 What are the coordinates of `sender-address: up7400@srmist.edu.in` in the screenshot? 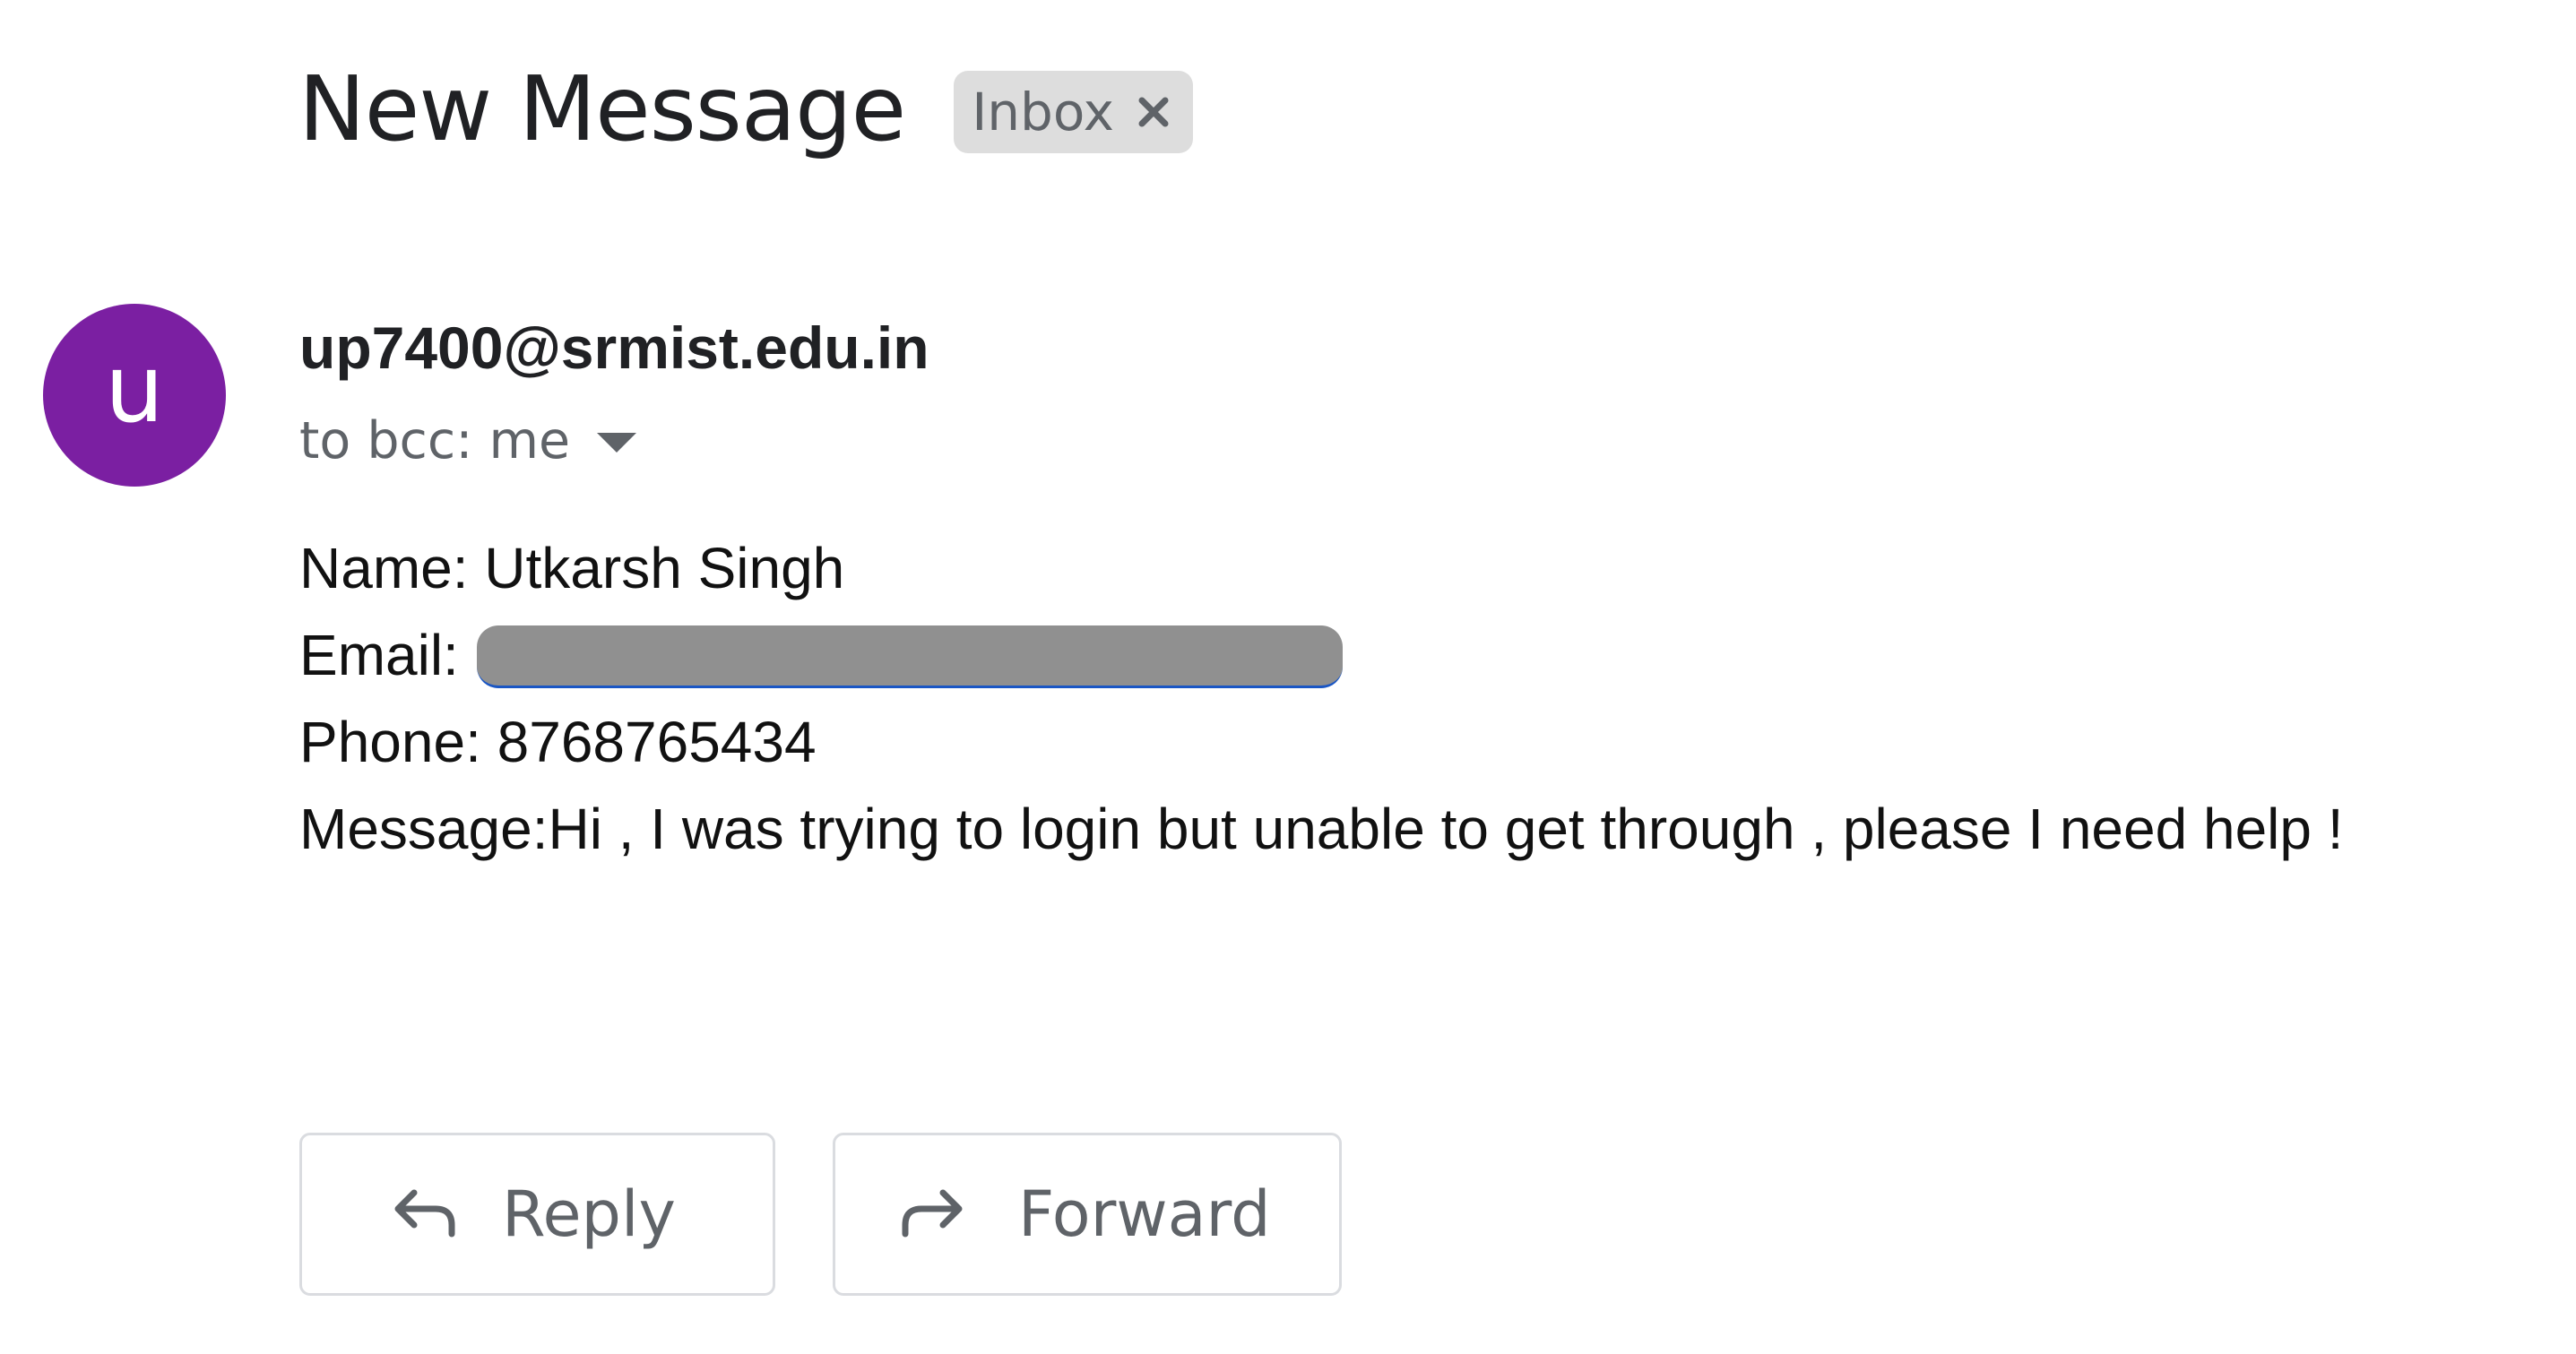 It's located at (614, 348).